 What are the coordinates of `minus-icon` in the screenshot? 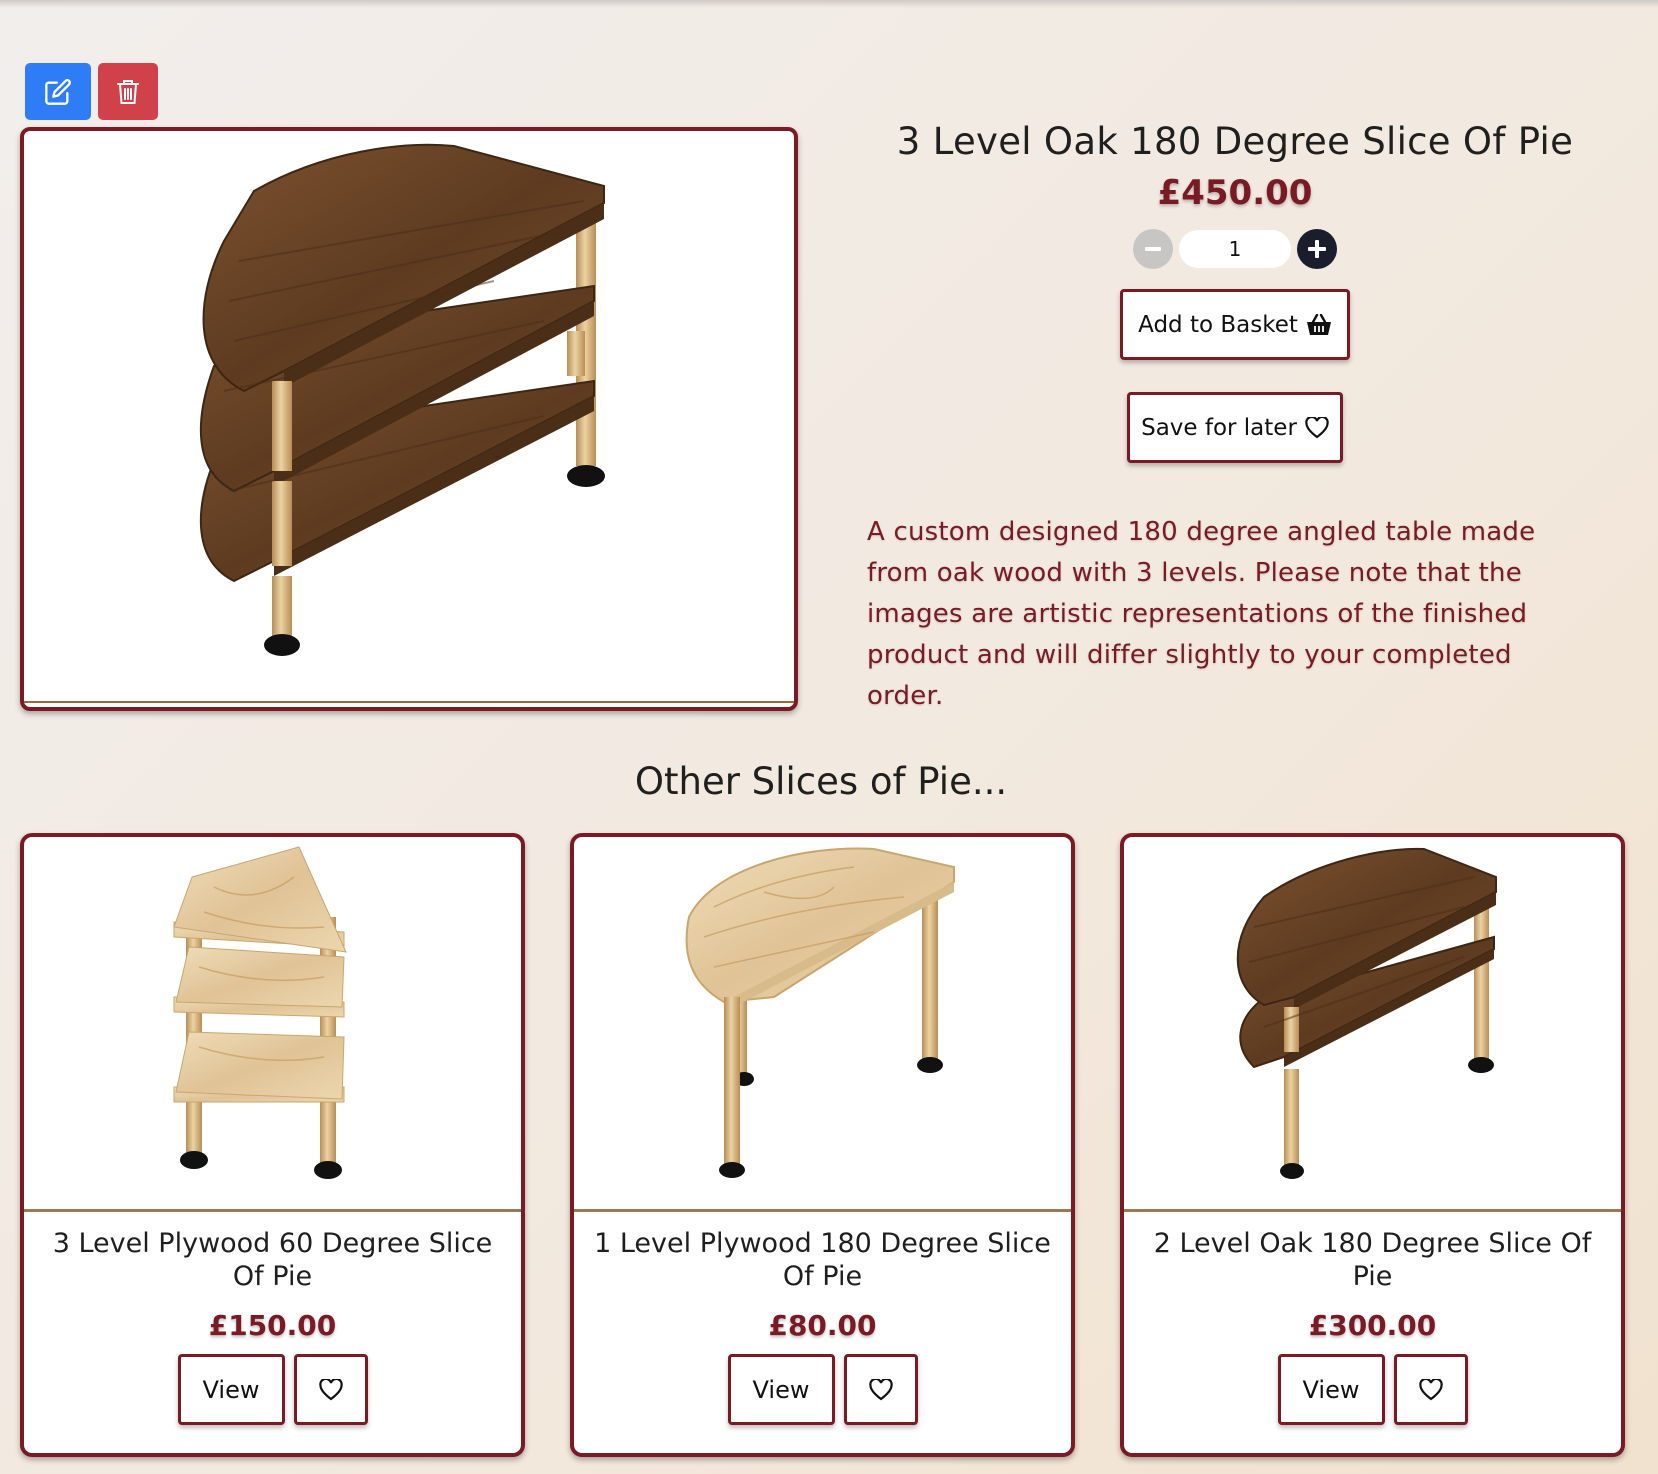 It's located at (1153, 249).